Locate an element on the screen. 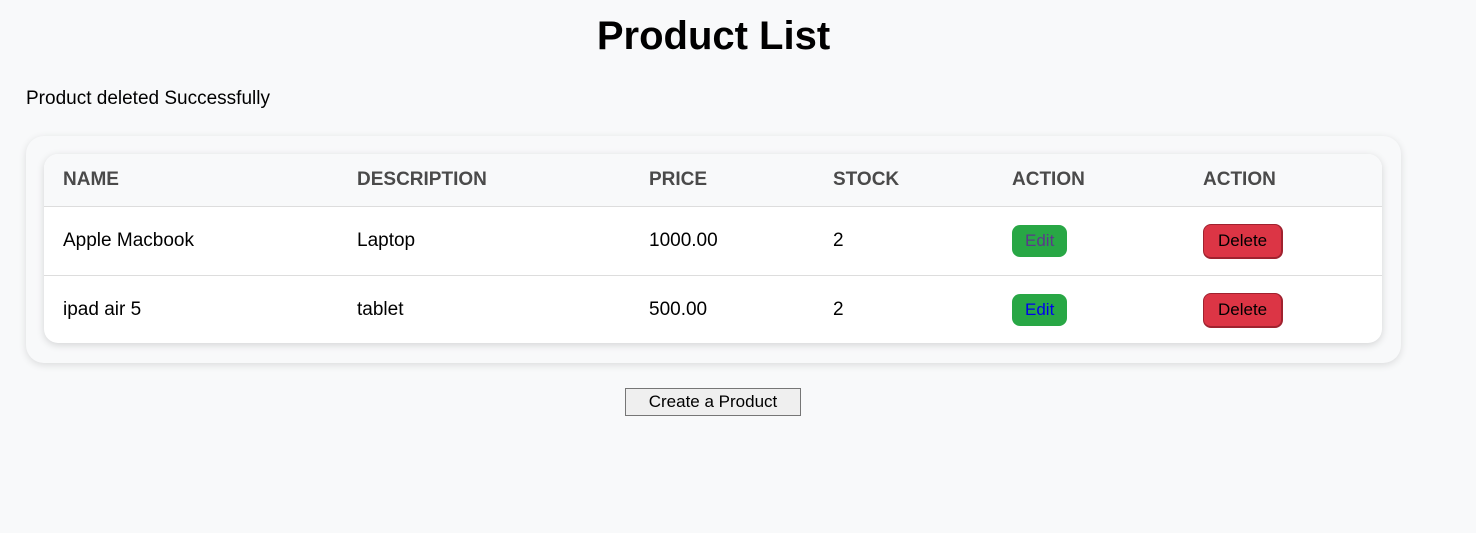 This screenshot has width=1476, height=533. create-product-button: Create a Product is located at coordinates (713, 402).